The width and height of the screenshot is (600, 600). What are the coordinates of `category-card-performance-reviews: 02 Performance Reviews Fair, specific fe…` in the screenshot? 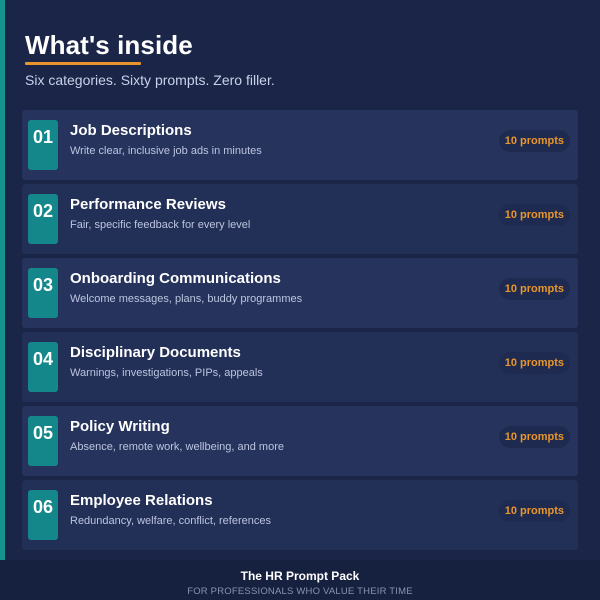 It's located at (300, 219).